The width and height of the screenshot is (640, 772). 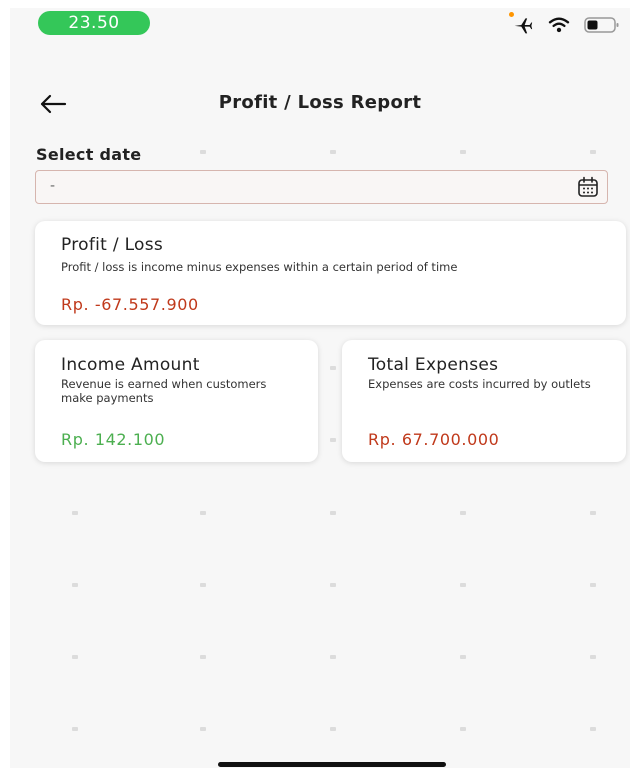 I want to click on total-expenses-value: Rp. 67.700.000, so click(x=434, y=439).